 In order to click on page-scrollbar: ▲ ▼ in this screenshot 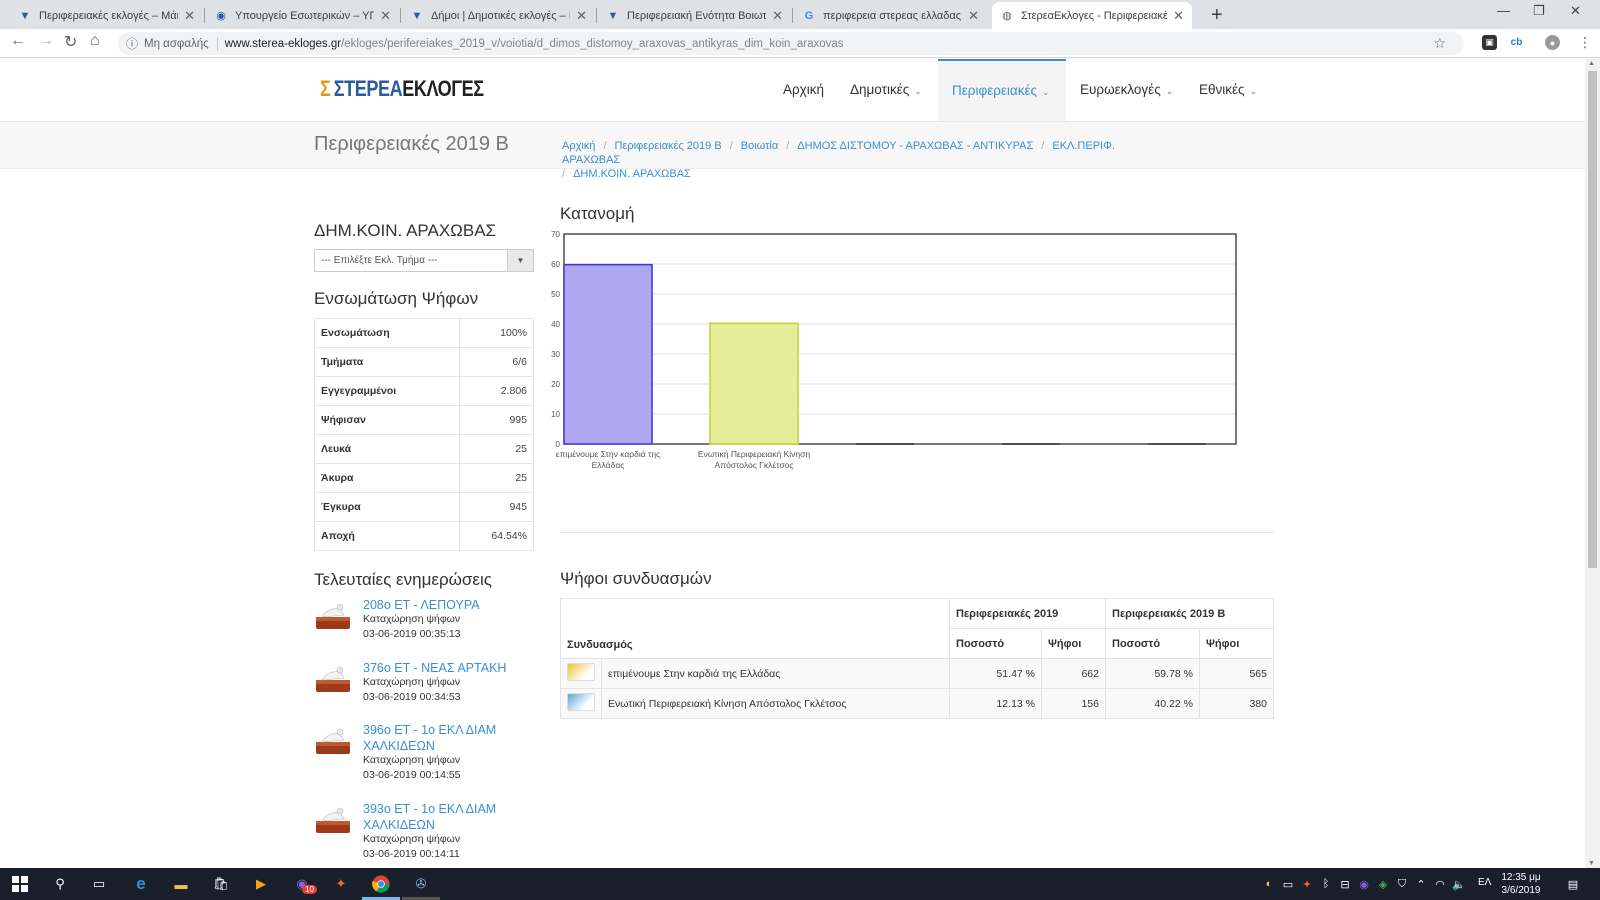, I will do `click(1592, 463)`.